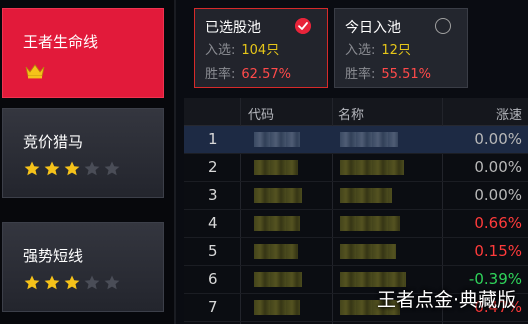 This screenshot has height=324, width=528. I want to click on pool-card-selected: 已选股池 入选: 104只 胜率: 62.57%, so click(261, 48).